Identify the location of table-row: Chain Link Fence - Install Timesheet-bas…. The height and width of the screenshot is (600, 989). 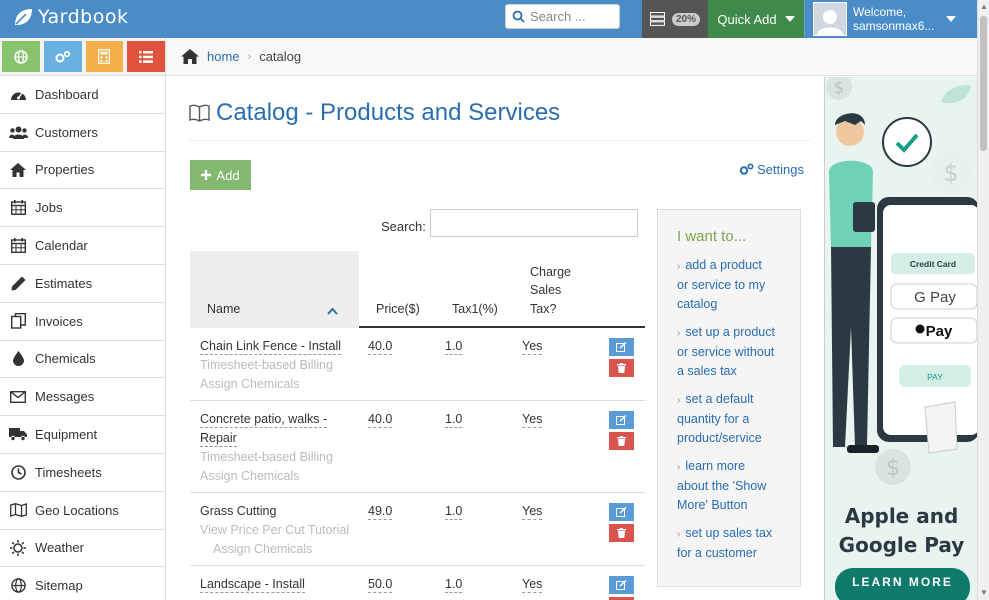
(417, 364).